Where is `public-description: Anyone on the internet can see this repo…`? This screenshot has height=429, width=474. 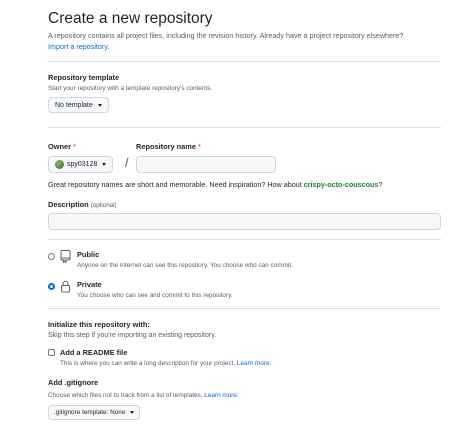 public-description: Anyone on the internet can see this repo… is located at coordinates (185, 265).